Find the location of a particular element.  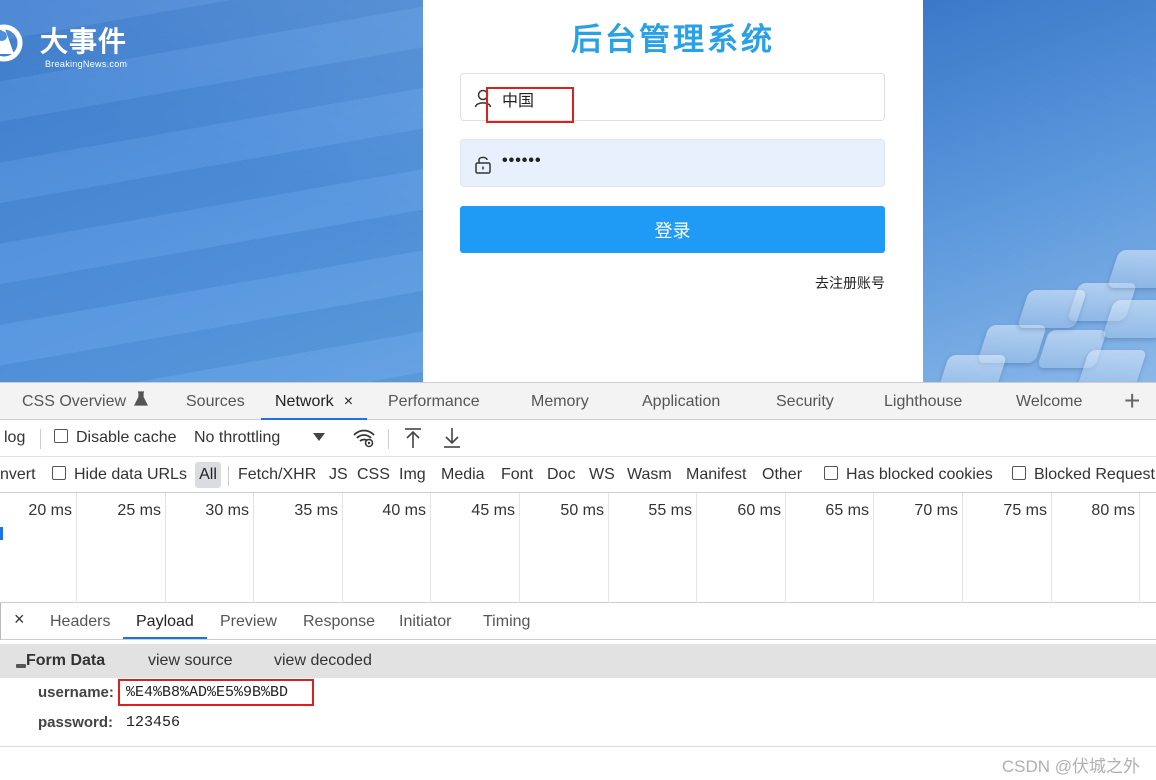

tab-timing: Timing is located at coordinates (506, 621).